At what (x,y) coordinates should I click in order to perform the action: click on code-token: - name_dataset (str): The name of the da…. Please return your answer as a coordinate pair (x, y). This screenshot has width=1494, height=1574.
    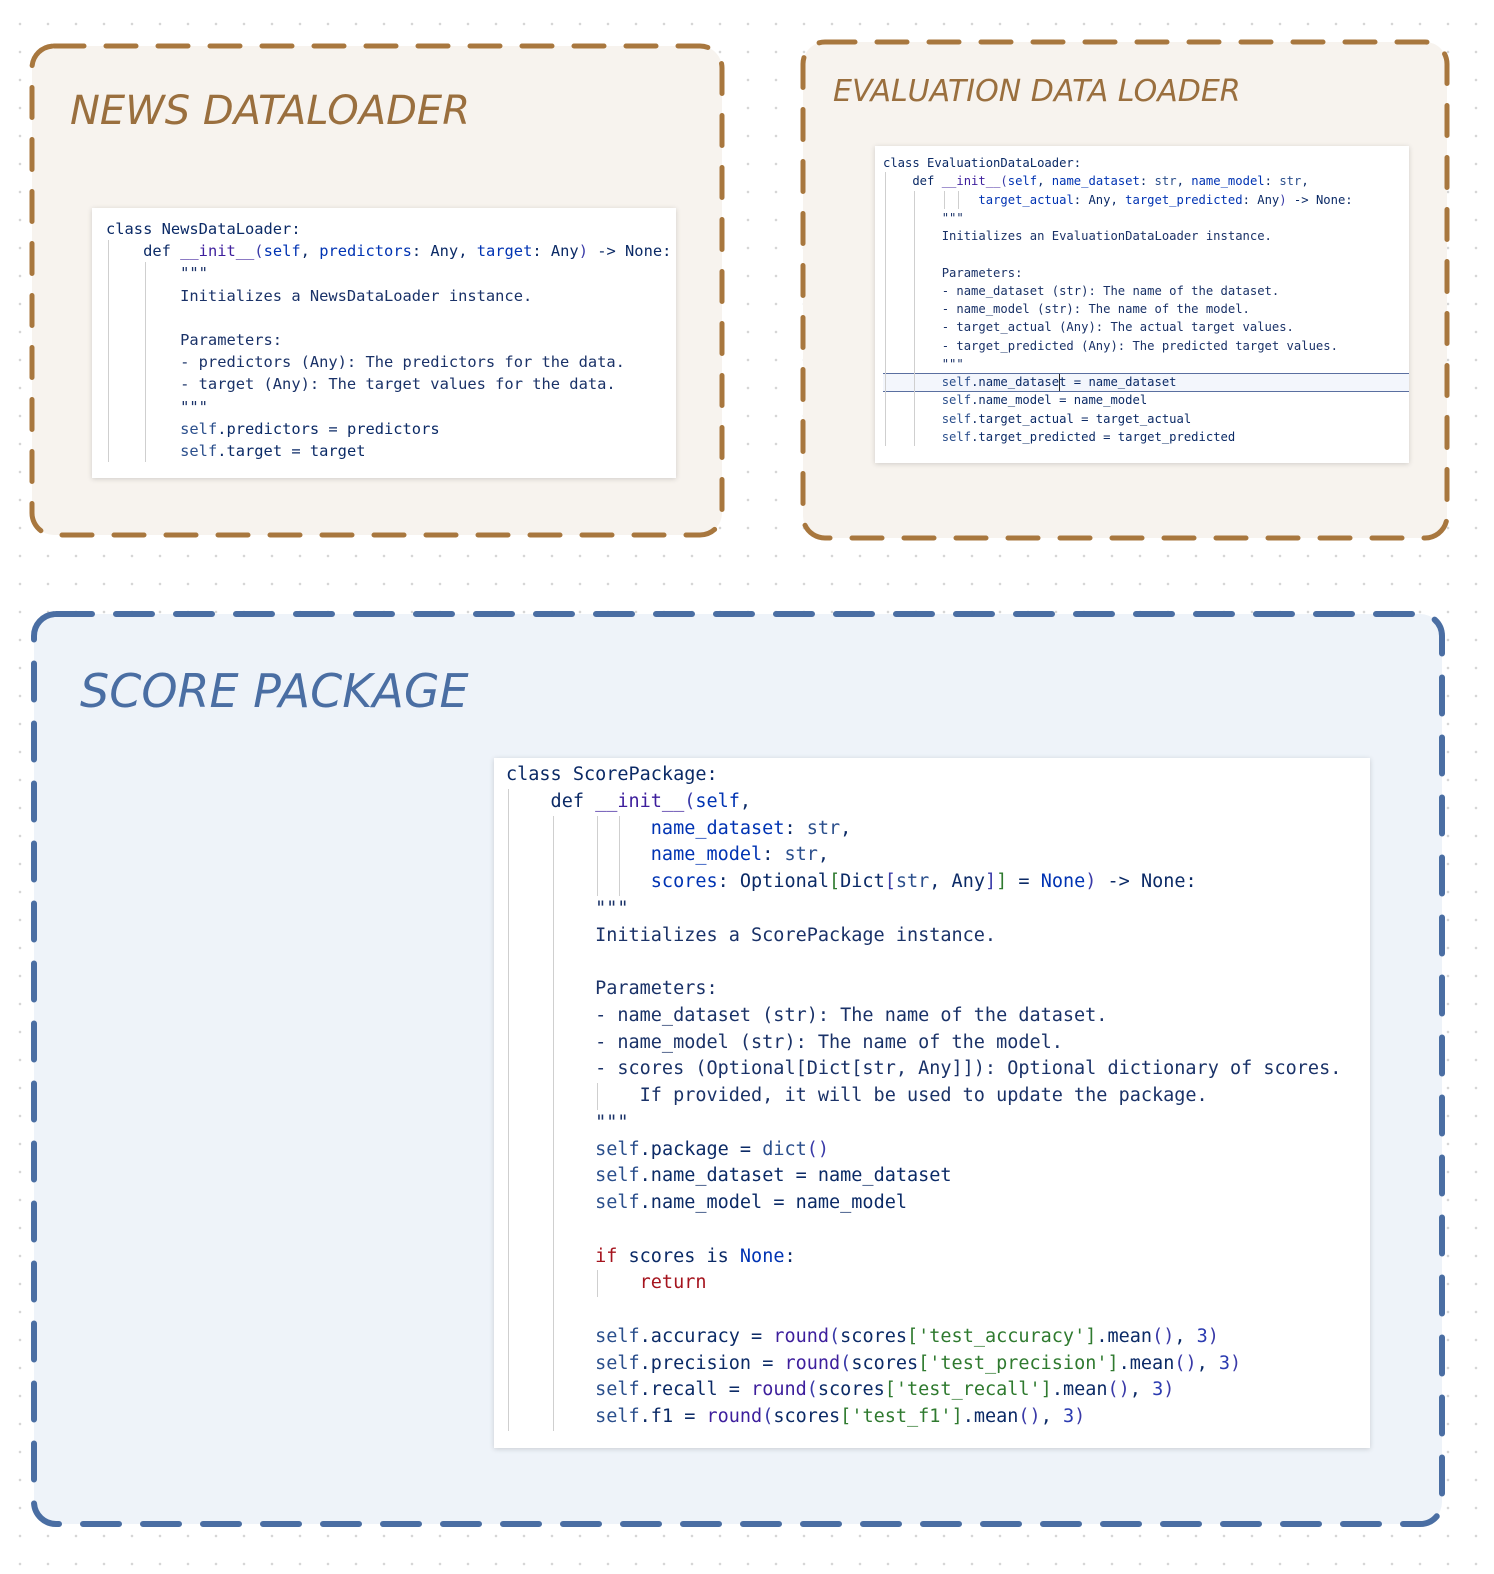
    Looking at the image, I should click on (1081, 290).